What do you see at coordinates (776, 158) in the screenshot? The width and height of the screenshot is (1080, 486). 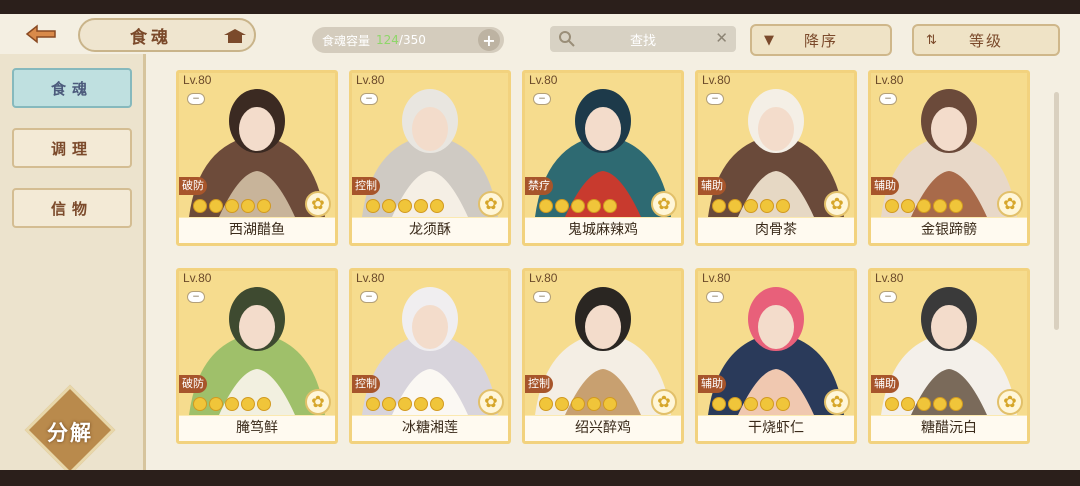 I see `character-card: Lv.80 − 辅助 ✿ 肉骨茶` at bounding box center [776, 158].